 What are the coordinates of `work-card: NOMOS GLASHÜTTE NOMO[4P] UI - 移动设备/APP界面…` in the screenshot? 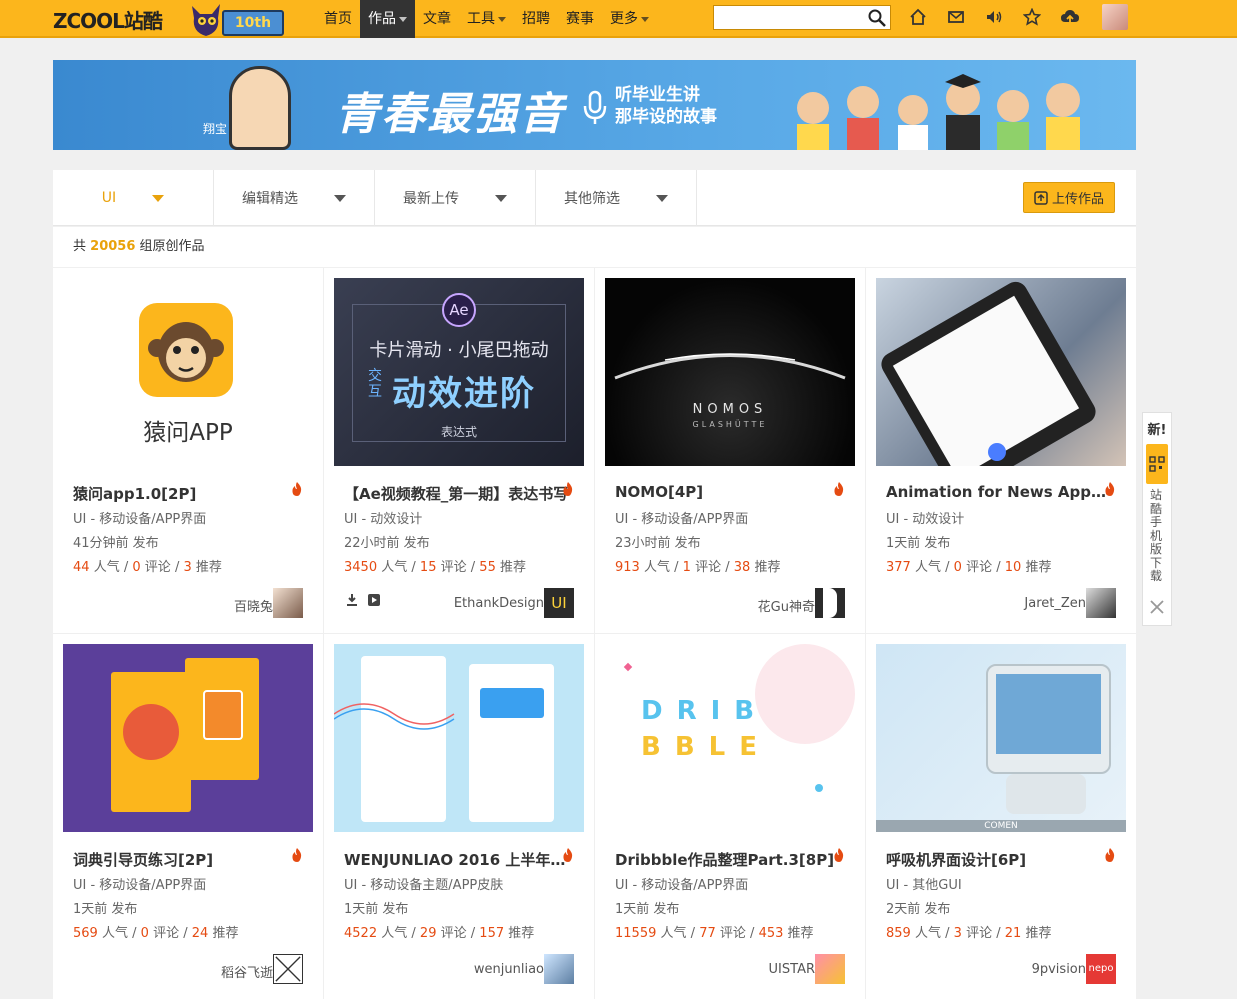 It's located at (730, 450).